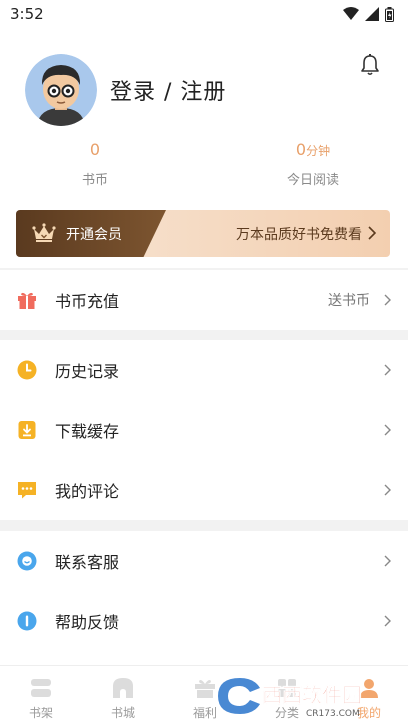 The width and height of the screenshot is (408, 725). What do you see at coordinates (318, 151) in the screenshot?
I see `reading-unit: 分钟` at bounding box center [318, 151].